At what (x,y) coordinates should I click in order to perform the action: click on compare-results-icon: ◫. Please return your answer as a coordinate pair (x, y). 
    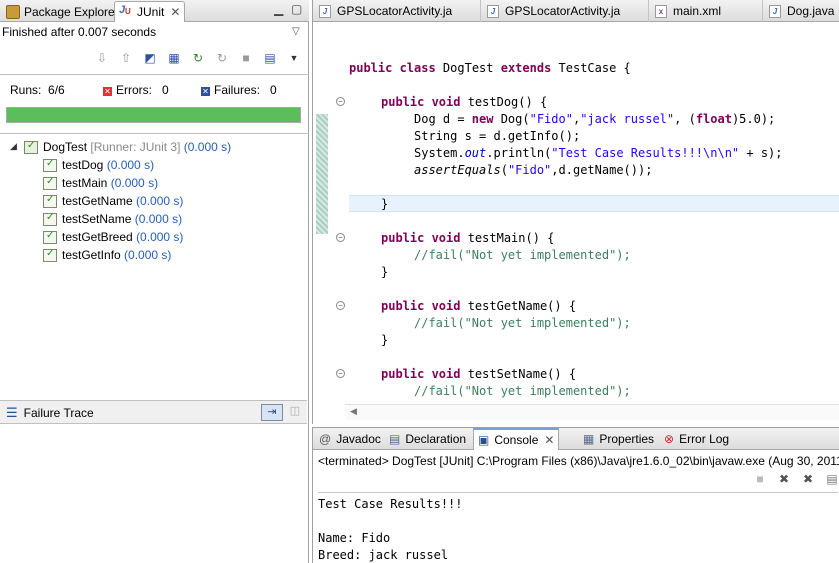
    Looking at the image, I should click on (295, 412).